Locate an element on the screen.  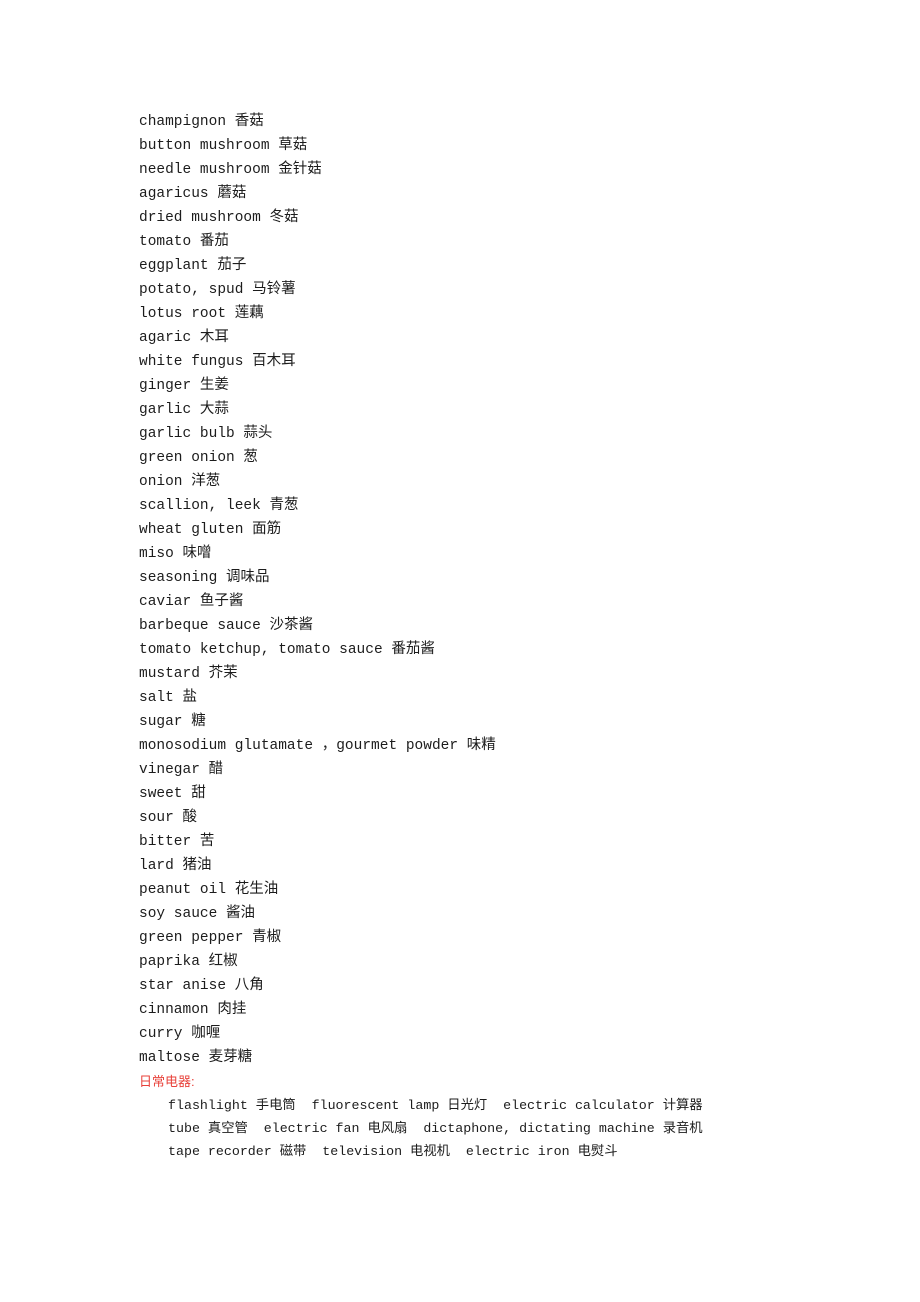
list-item: cinnamon 肉挂 is located at coordinates (193, 1010).